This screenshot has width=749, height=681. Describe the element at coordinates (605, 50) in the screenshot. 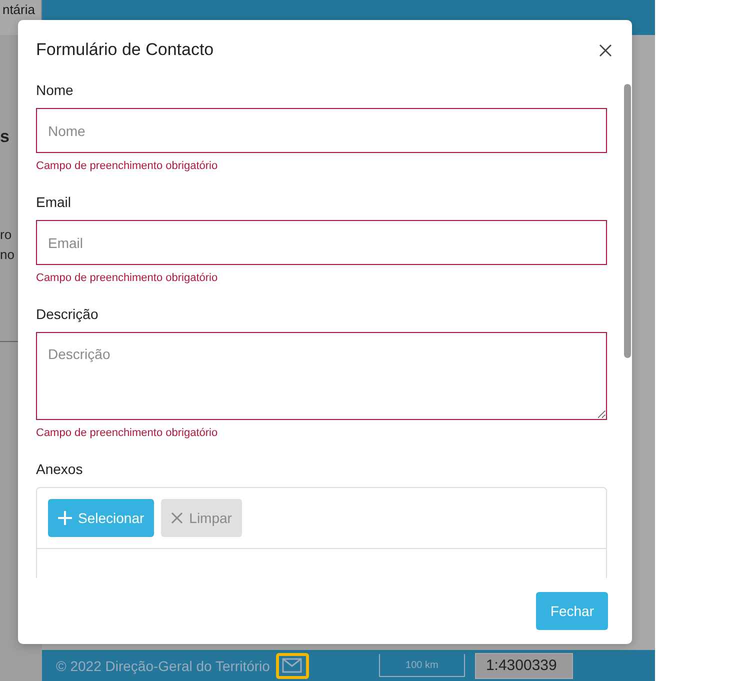

I see `close-button` at that location.